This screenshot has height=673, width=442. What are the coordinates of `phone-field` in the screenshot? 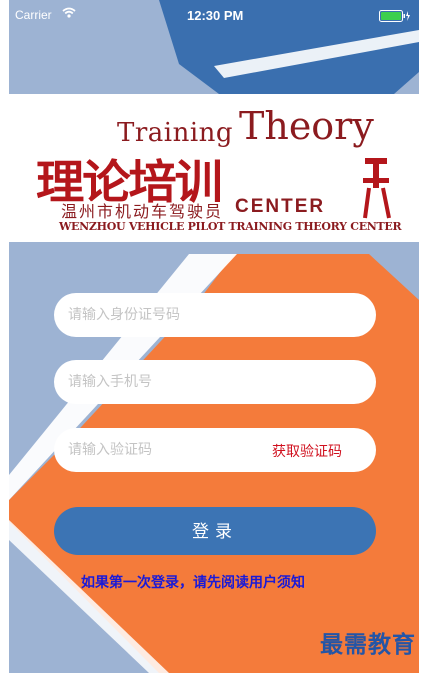 It's located at (215, 382).